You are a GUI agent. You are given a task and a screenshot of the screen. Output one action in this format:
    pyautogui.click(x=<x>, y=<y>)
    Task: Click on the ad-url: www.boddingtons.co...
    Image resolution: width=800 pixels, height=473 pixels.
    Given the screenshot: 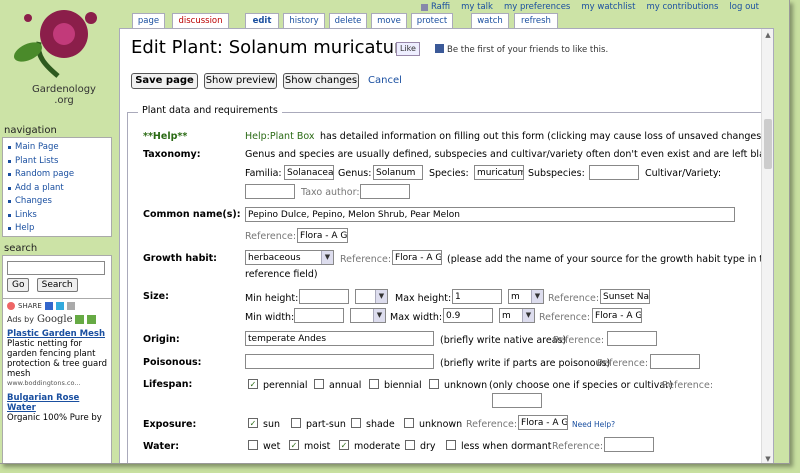 What is the action you would take?
    pyautogui.click(x=57, y=383)
    